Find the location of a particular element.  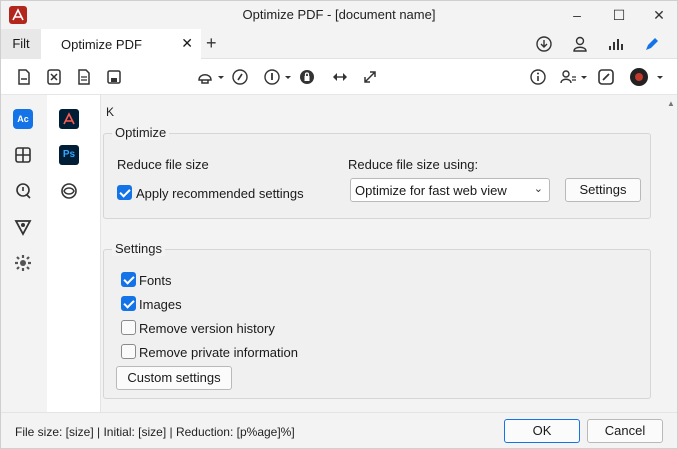

left-rail: Ac is located at coordinates (23, 253).